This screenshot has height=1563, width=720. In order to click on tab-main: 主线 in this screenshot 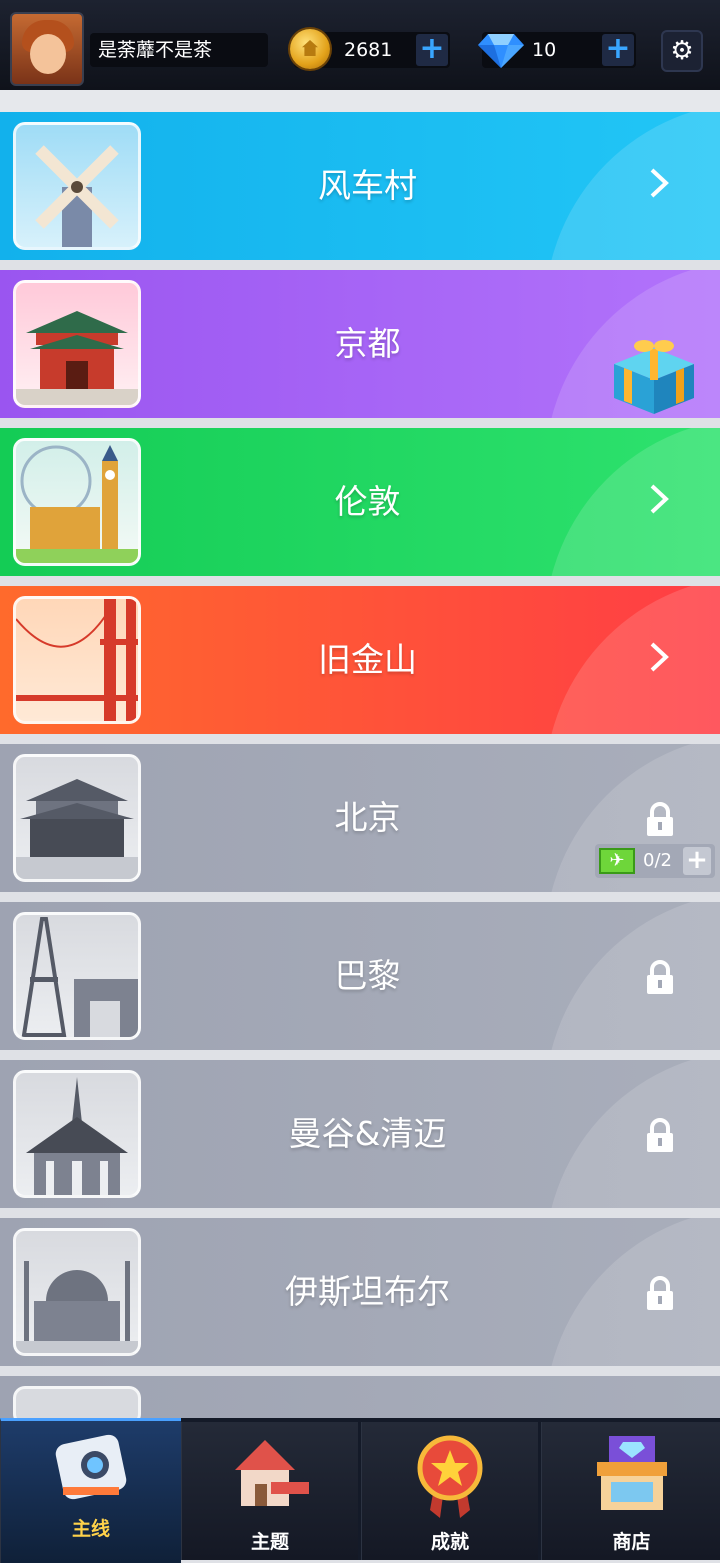, I will do `click(90, 1490)`.